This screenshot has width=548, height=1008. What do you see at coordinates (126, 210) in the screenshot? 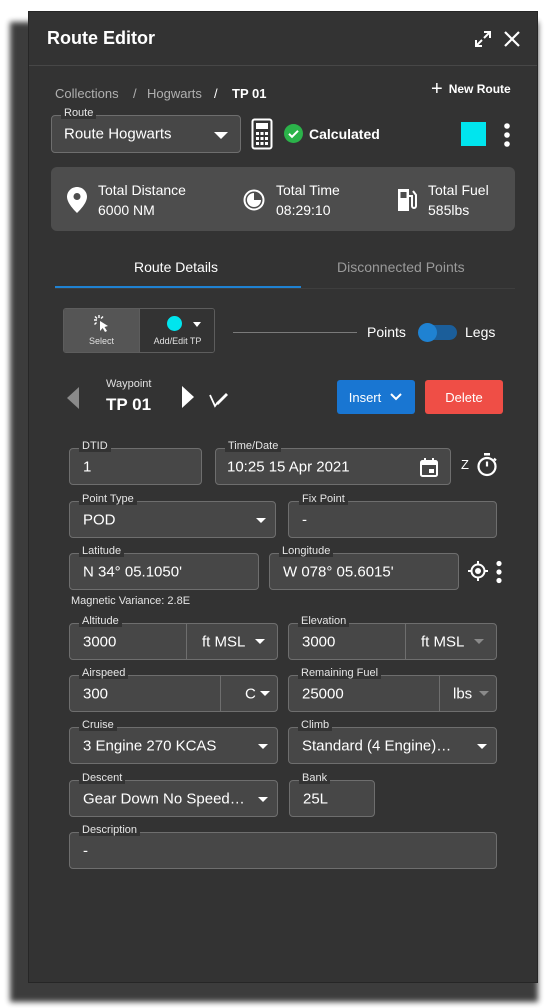
I see `total-distance-value: 6000 NM` at bounding box center [126, 210].